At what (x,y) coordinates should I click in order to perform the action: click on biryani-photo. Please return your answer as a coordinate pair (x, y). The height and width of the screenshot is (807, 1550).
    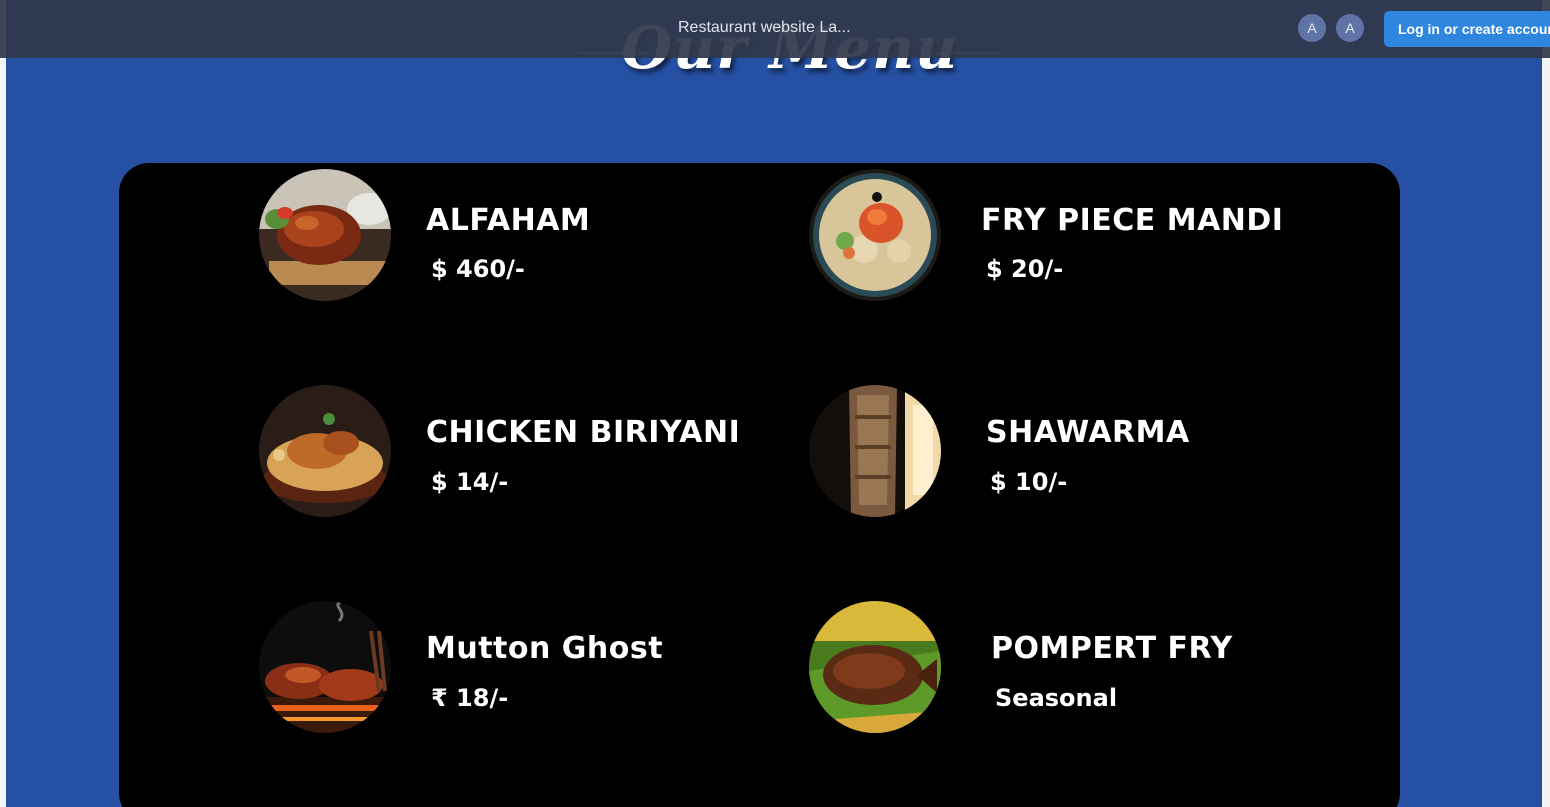
    Looking at the image, I should click on (325, 451).